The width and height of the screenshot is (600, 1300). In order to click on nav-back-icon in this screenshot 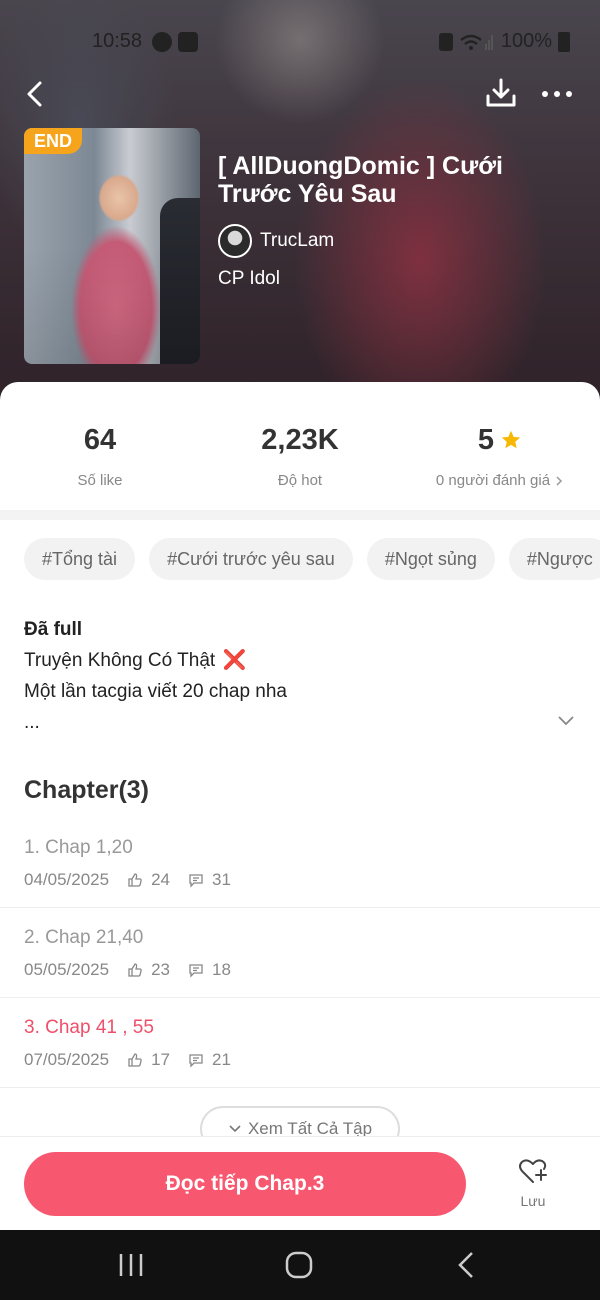, I will do `click(465, 1265)`.